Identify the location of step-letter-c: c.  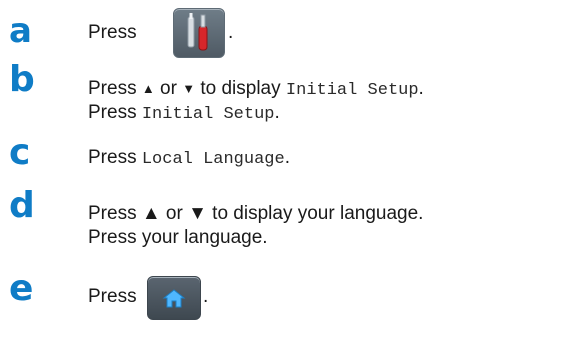
(20, 152).